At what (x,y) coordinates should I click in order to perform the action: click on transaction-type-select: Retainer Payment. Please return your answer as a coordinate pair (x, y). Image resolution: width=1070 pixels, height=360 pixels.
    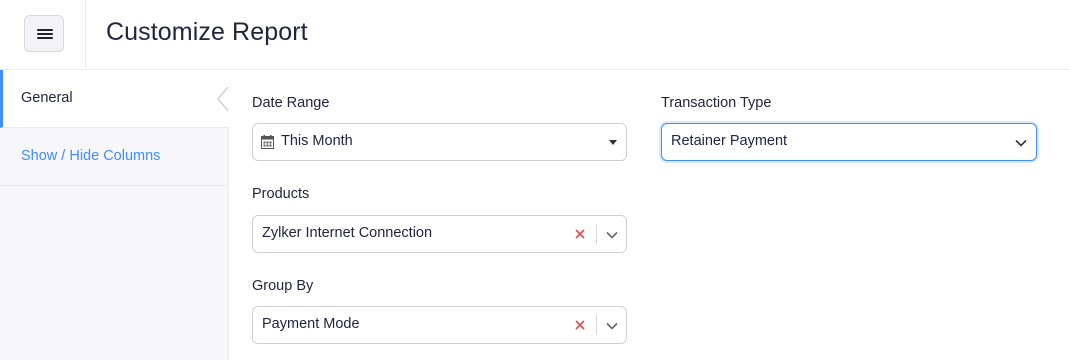
    Looking at the image, I should click on (849, 142).